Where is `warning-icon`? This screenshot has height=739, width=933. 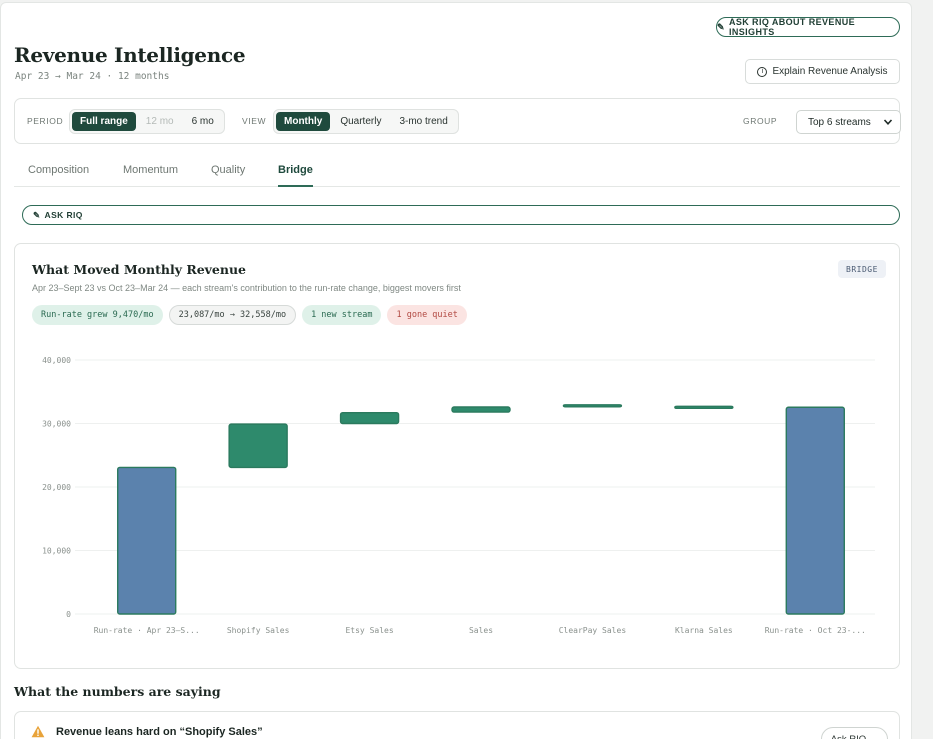 warning-icon is located at coordinates (38, 731).